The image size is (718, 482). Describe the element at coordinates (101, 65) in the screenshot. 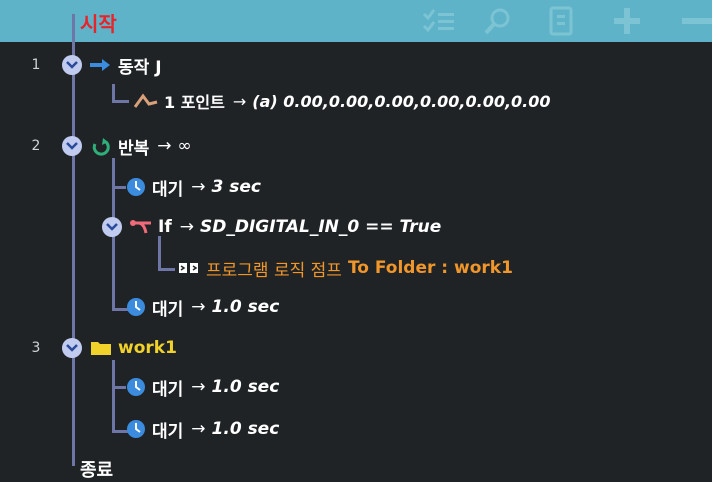

I see `arrow-right-icon` at that location.